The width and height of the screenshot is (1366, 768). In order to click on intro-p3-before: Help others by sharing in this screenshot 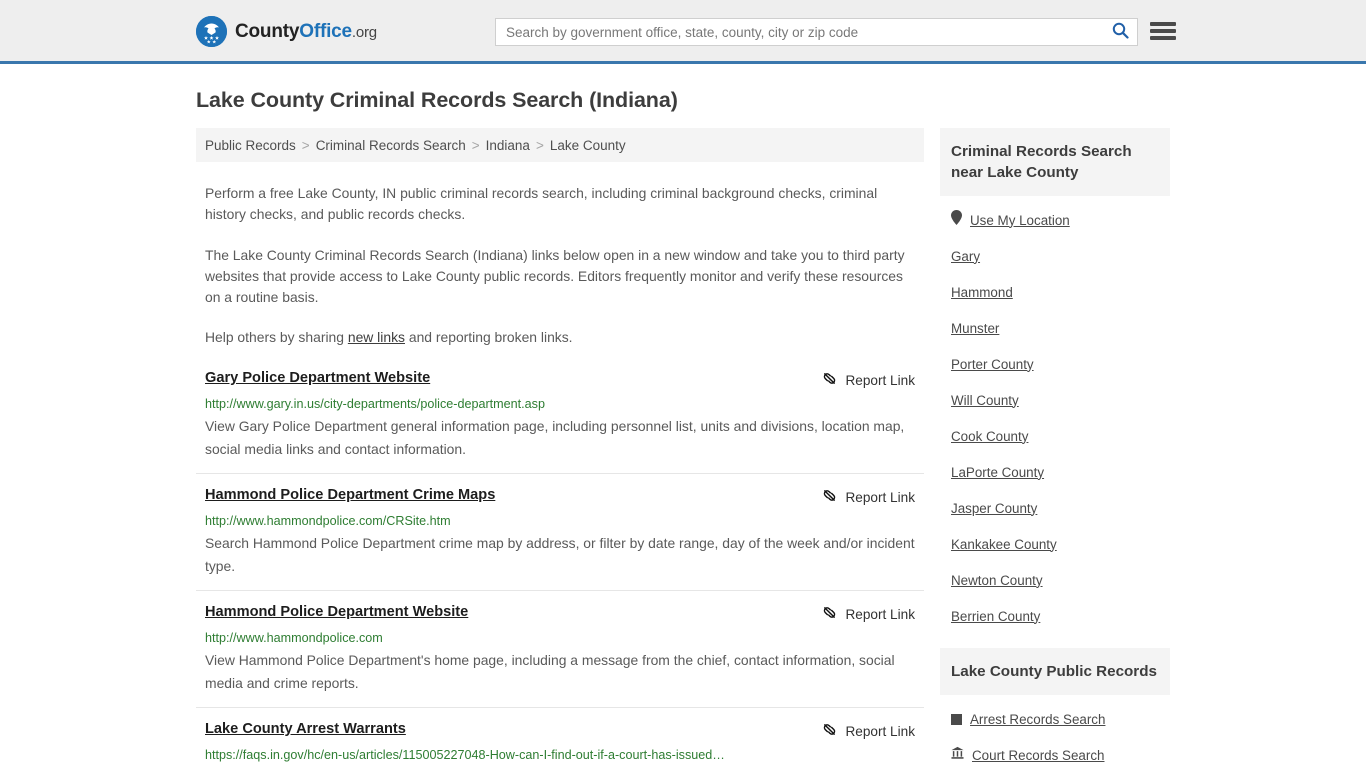, I will do `click(276, 337)`.